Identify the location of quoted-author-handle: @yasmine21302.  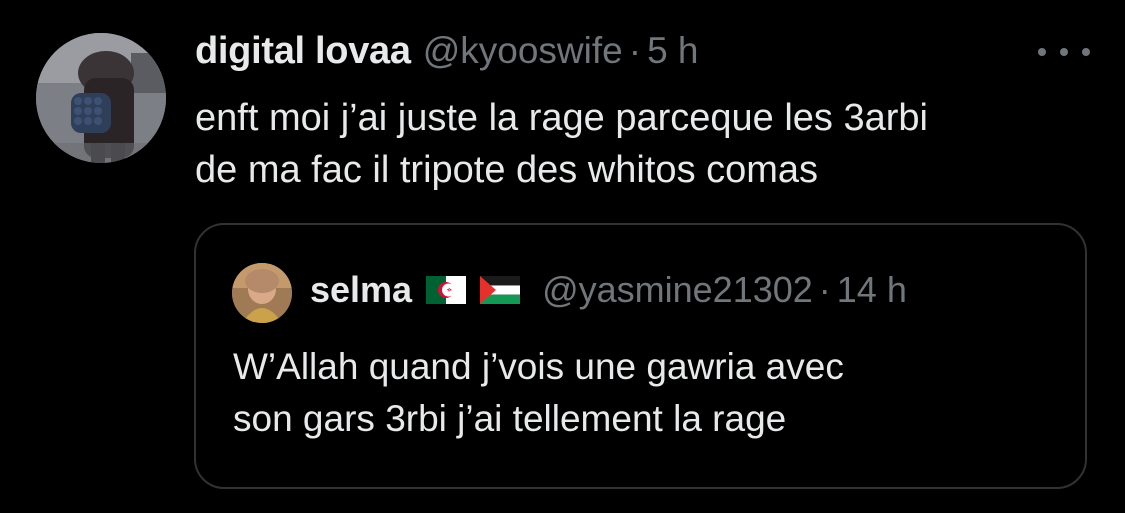
(677, 290).